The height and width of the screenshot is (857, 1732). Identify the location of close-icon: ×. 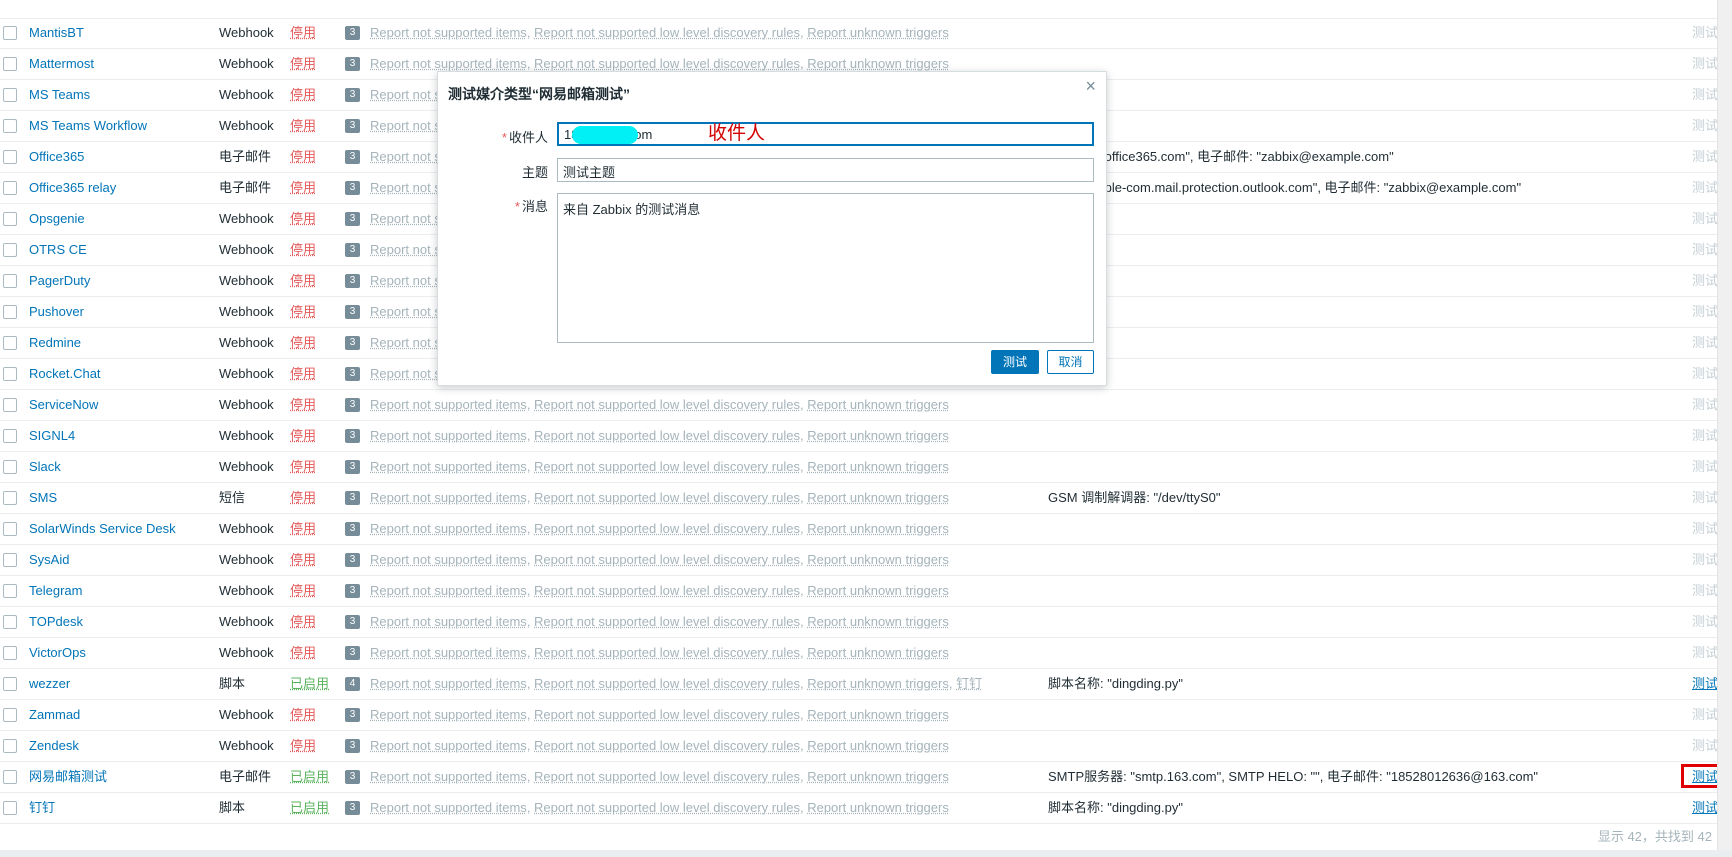
(1090, 86).